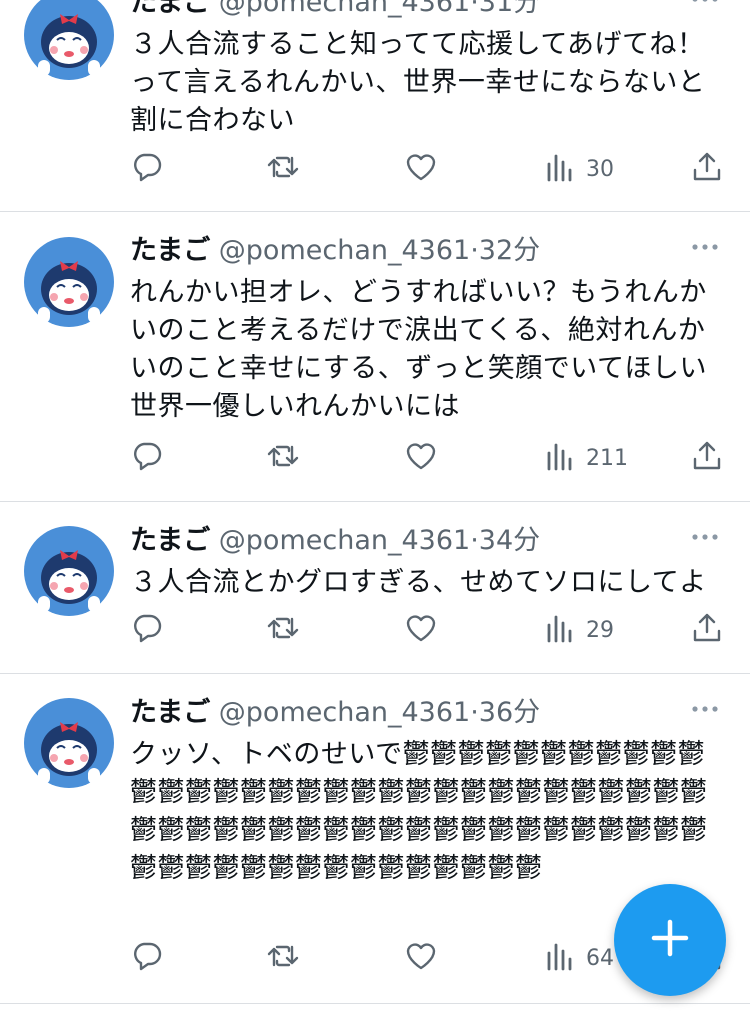 The width and height of the screenshot is (750, 1020). What do you see at coordinates (509, 712) in the screenshot?
I see `timestamp: 36分` at bounding box center [509, 712].